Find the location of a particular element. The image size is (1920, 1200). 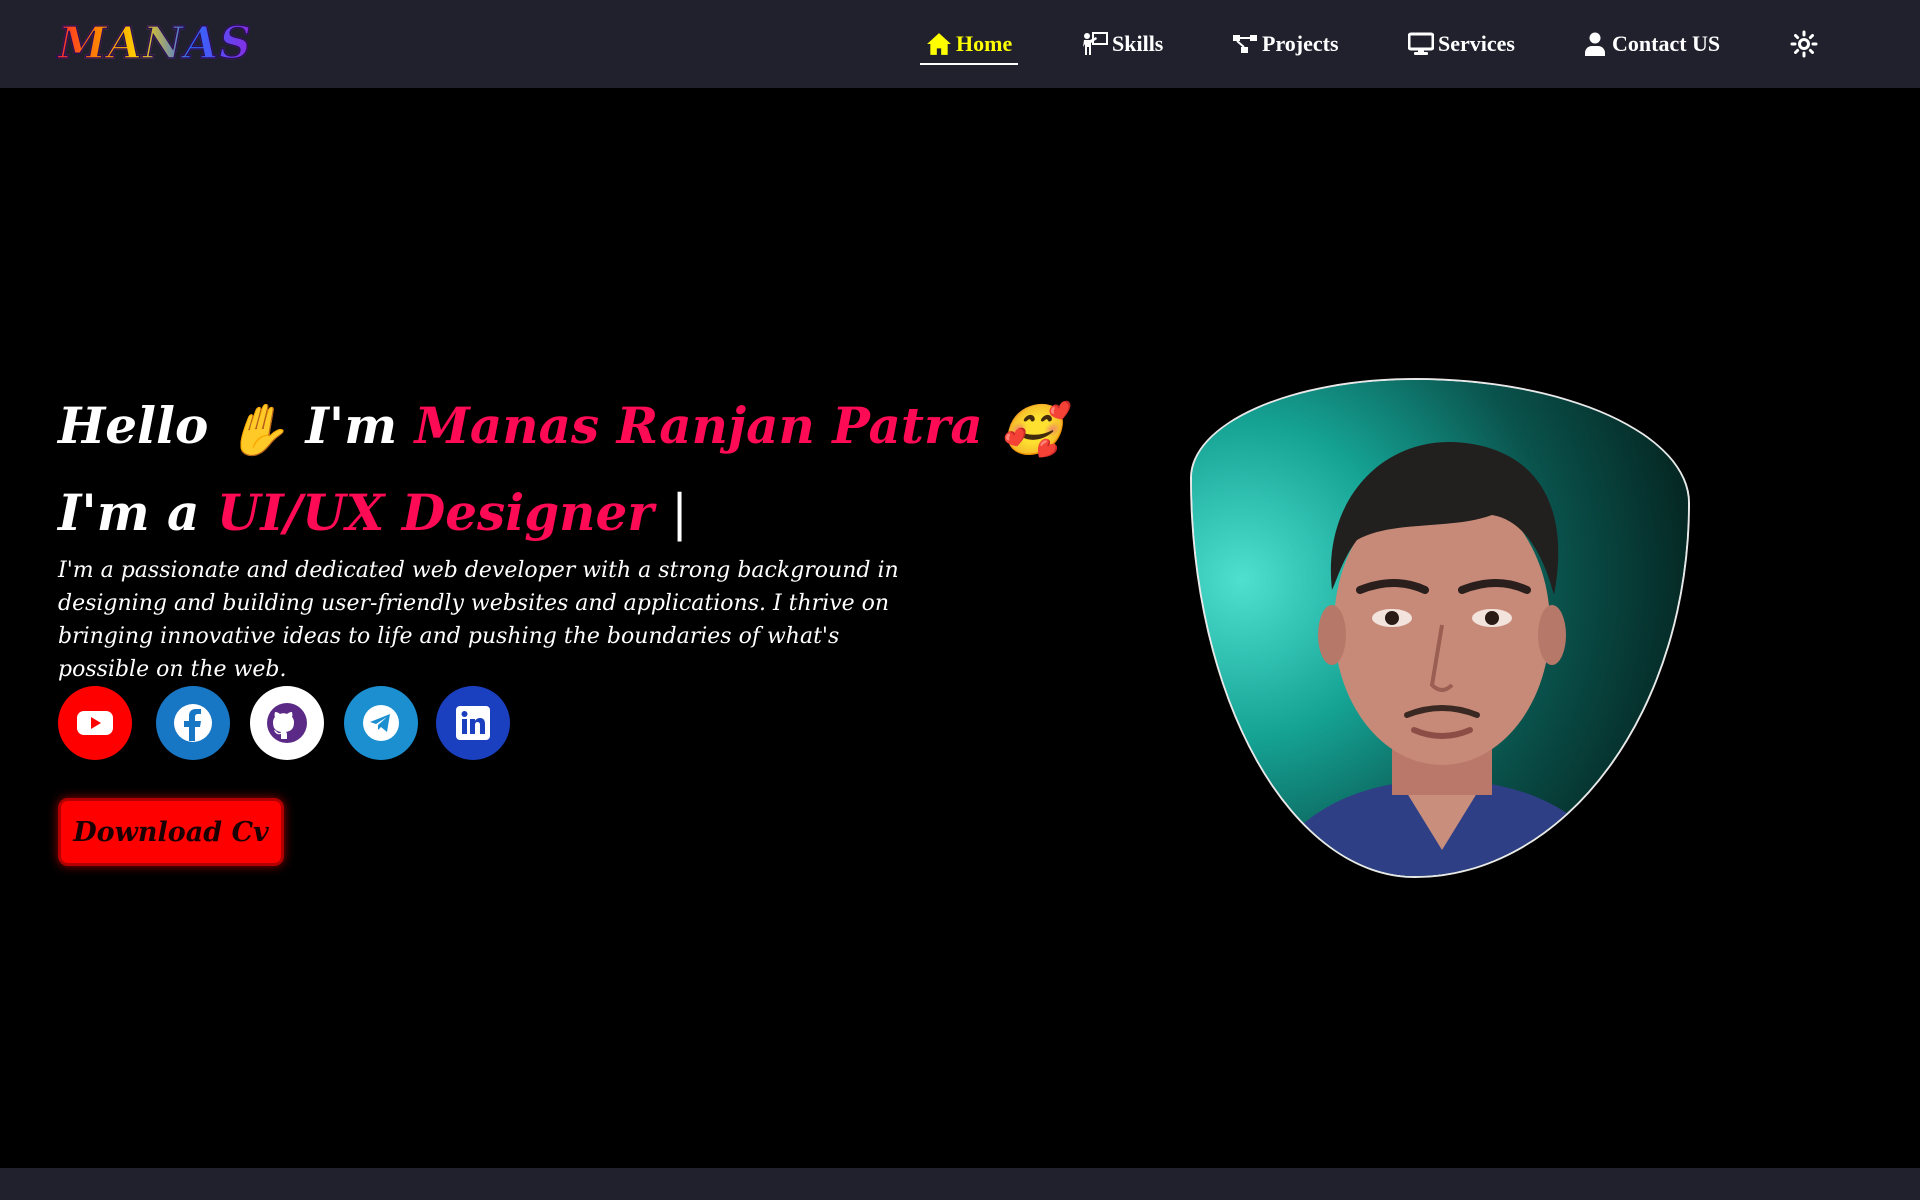

hero-role: I'm a UI/UX Designer | is located at coordinates (373, 513).